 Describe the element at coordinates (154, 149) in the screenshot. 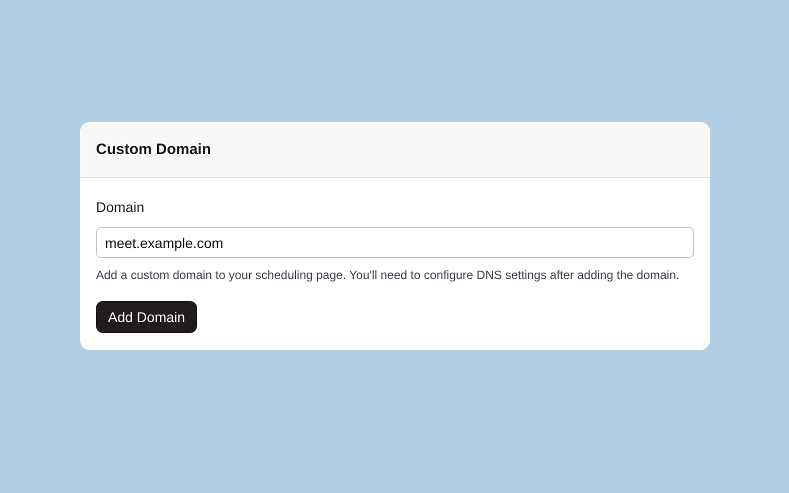

I see `card-title: Custom Domain` at that location.